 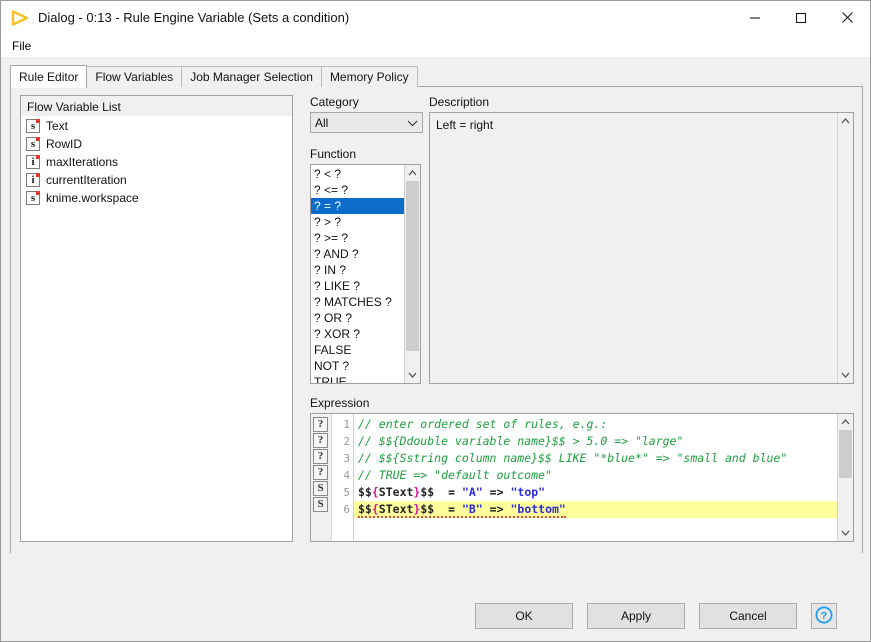 I want to click on function-item: ? LIKE ?, so click(x=357, y=286).